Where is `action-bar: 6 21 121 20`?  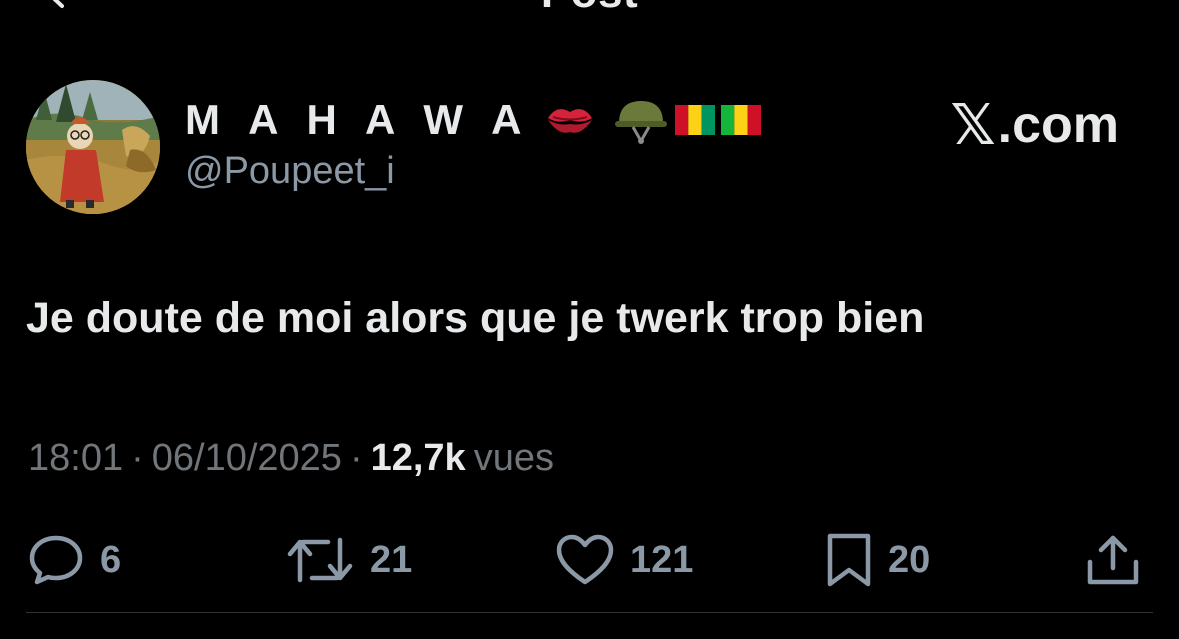 action-bar: 6 21 121 20 is located at coordinates (589, 560).